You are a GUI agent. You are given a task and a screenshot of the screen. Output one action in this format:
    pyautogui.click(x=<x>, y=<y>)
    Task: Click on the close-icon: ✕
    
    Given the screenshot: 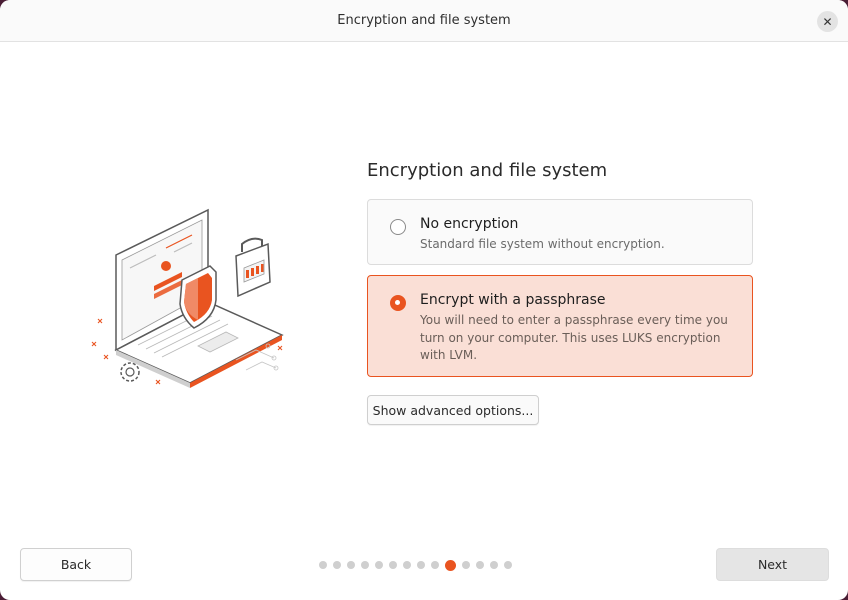 What is the action you would take?
    pyautogui.click(x=827, y=21)
    